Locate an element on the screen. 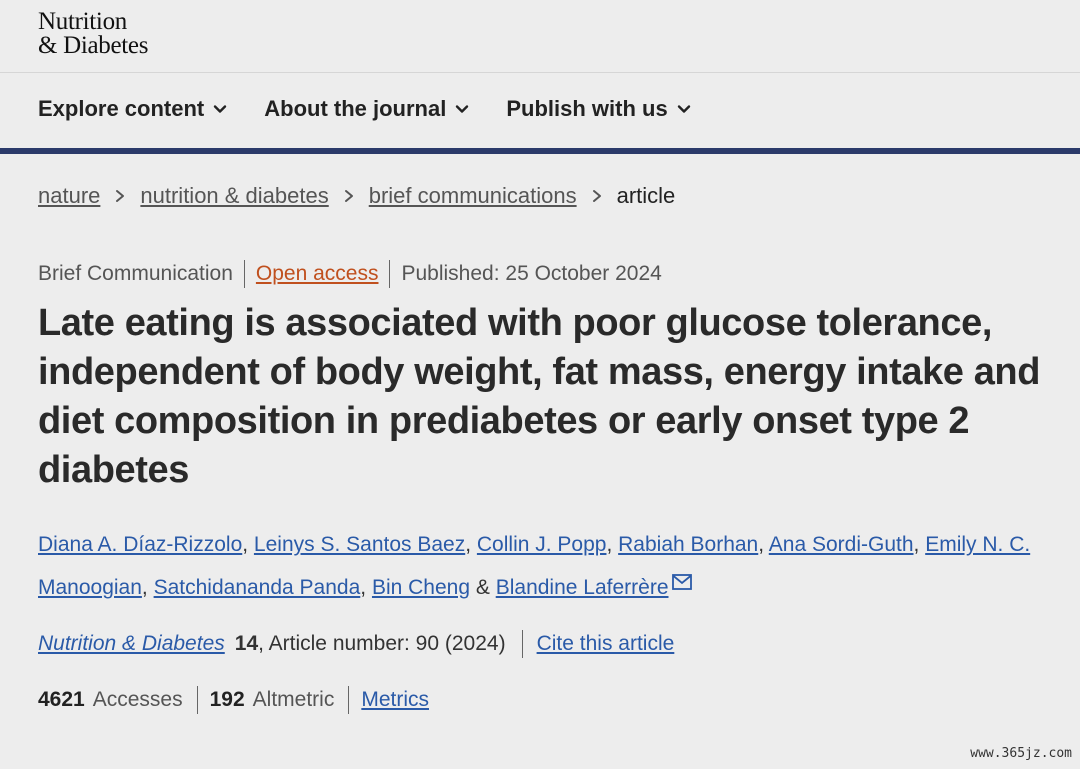 Image resolution: width=1080 pixels, height=769 pixels. author-link: Blandine Laferrère is located at coordinates (582, 587).